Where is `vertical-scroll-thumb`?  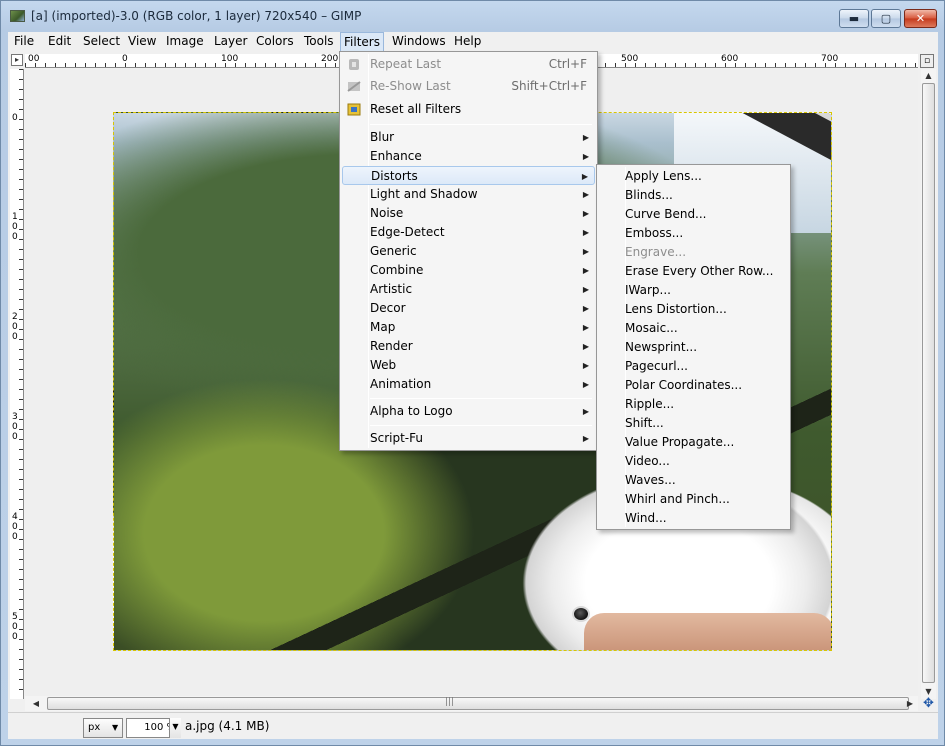
vertical-scroll-thumb is located at coordinates (928, 383).